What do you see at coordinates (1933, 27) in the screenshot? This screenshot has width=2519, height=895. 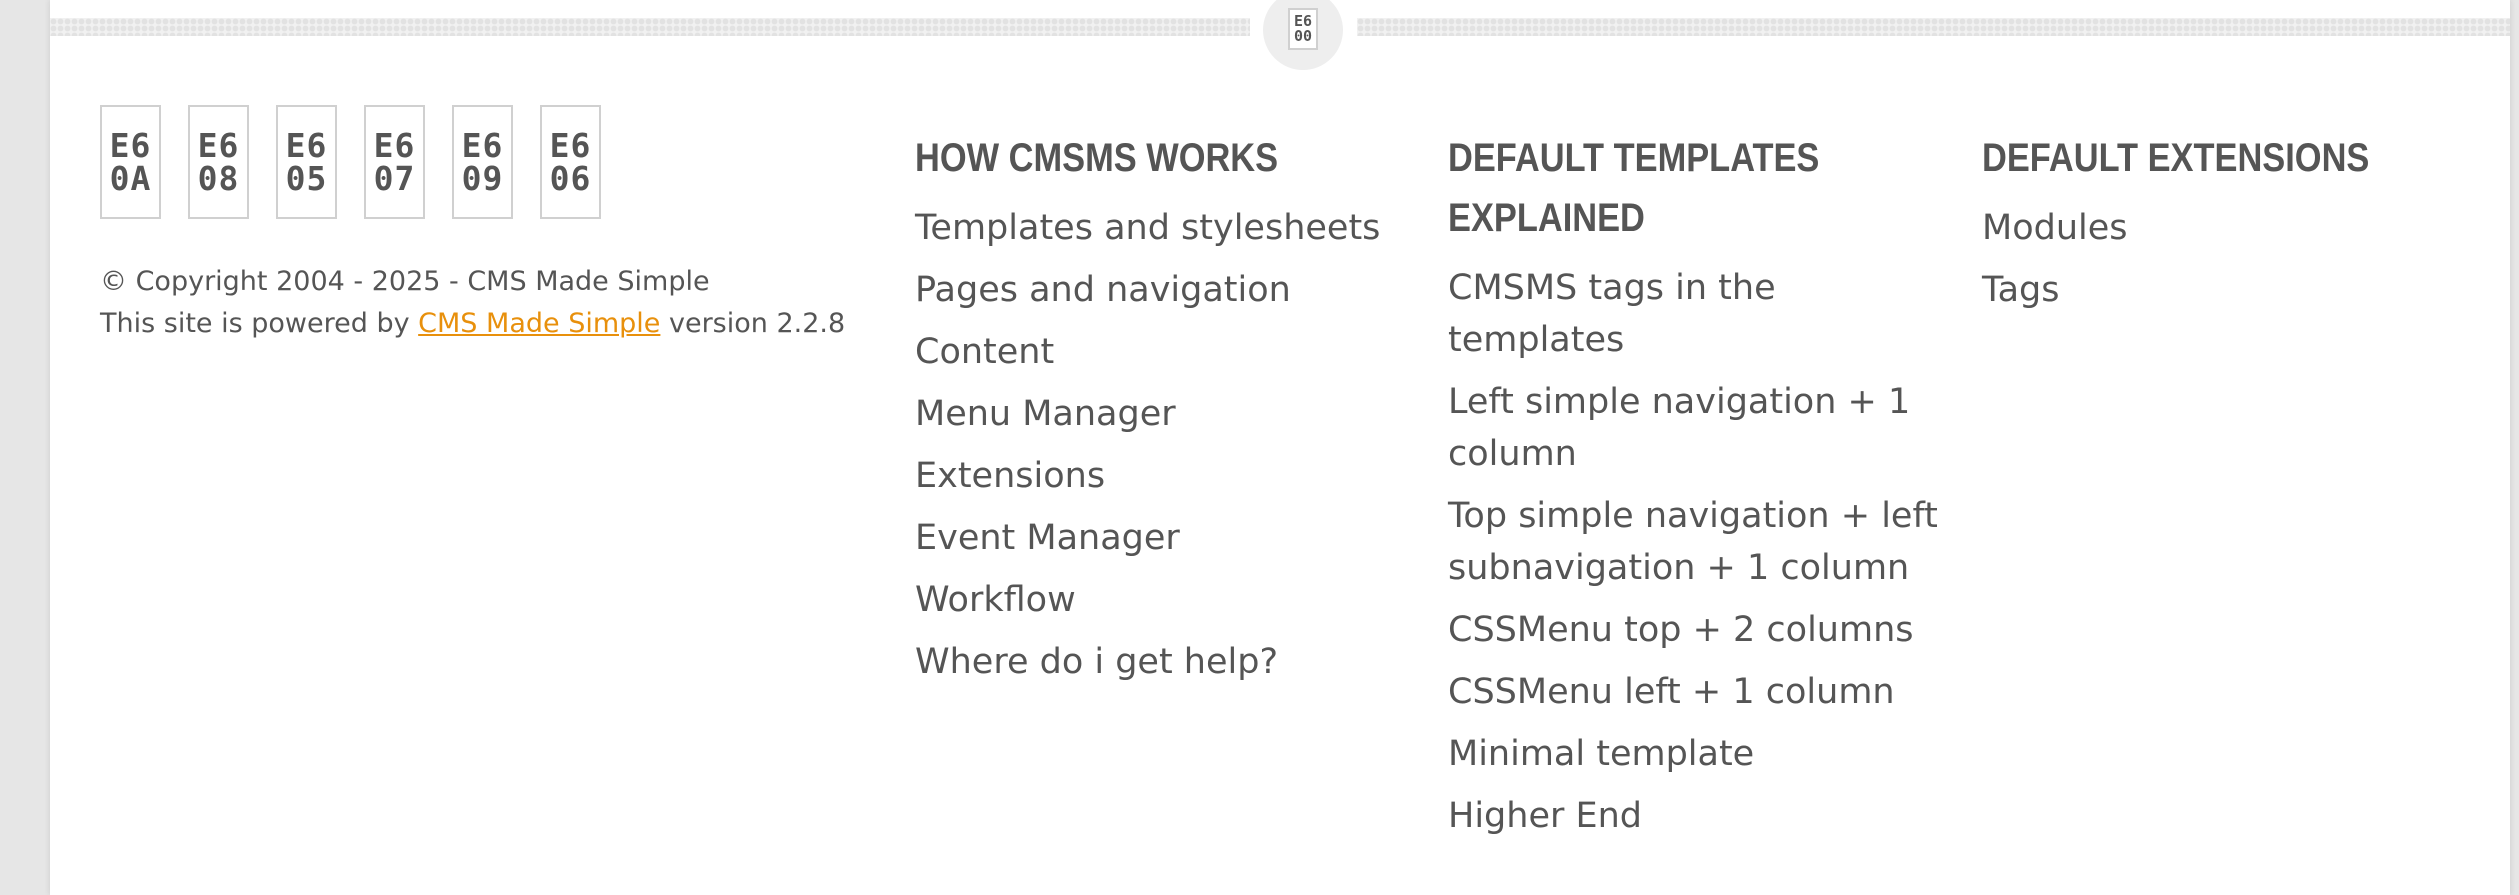 I see `dotted-divider-right` at bounding box center [1933, 27].